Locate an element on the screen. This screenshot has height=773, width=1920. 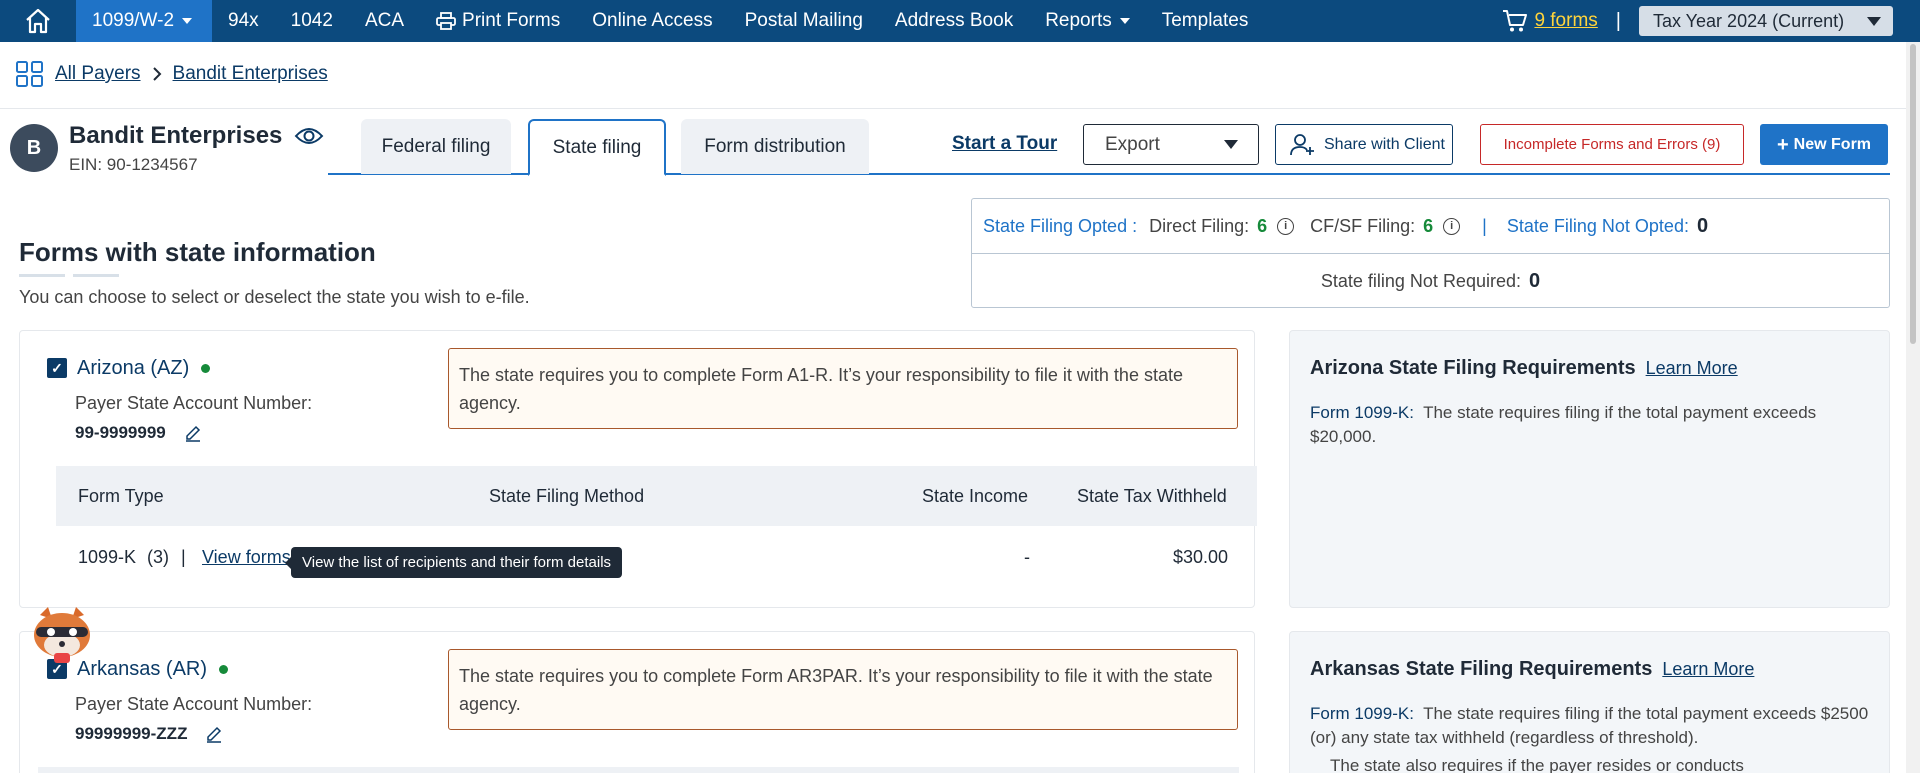
nav-right: 9 forms | Tax Year 2024 (Current) is located at coordinates (1711, 21).